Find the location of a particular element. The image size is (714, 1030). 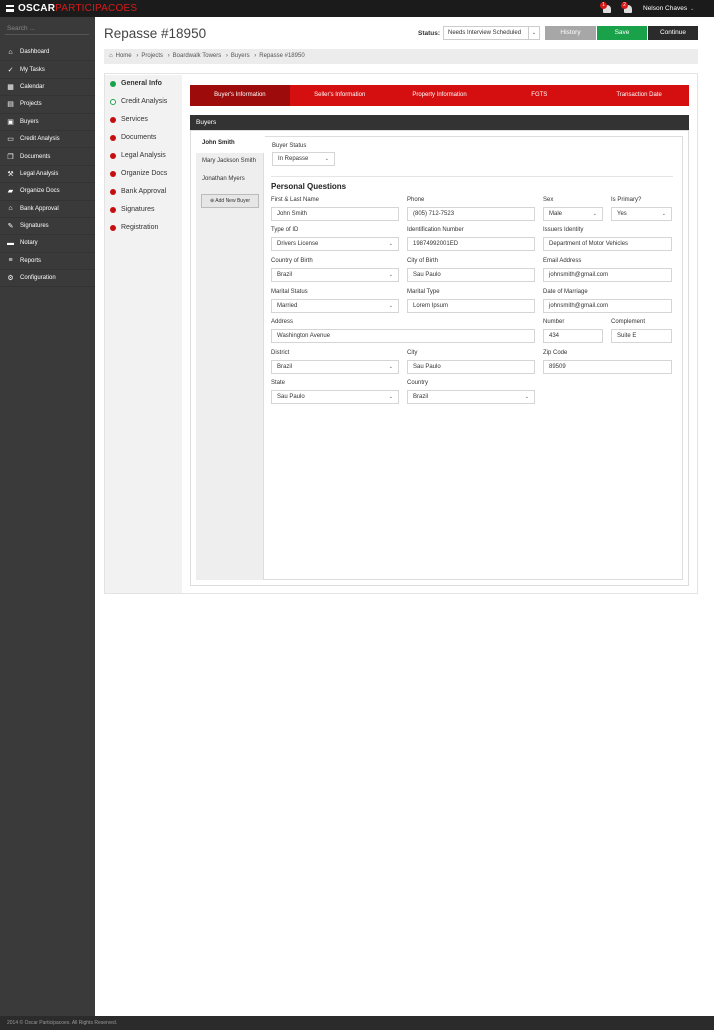

menu-icon is located at coordinates (10, 8).